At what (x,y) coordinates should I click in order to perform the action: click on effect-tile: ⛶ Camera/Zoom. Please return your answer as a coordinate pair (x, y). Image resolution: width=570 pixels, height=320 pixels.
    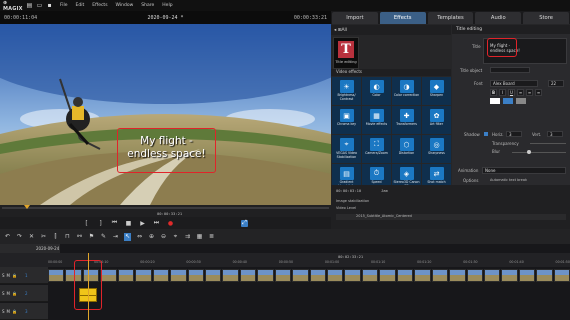
    Looking at the image, I should click on (376, 149).